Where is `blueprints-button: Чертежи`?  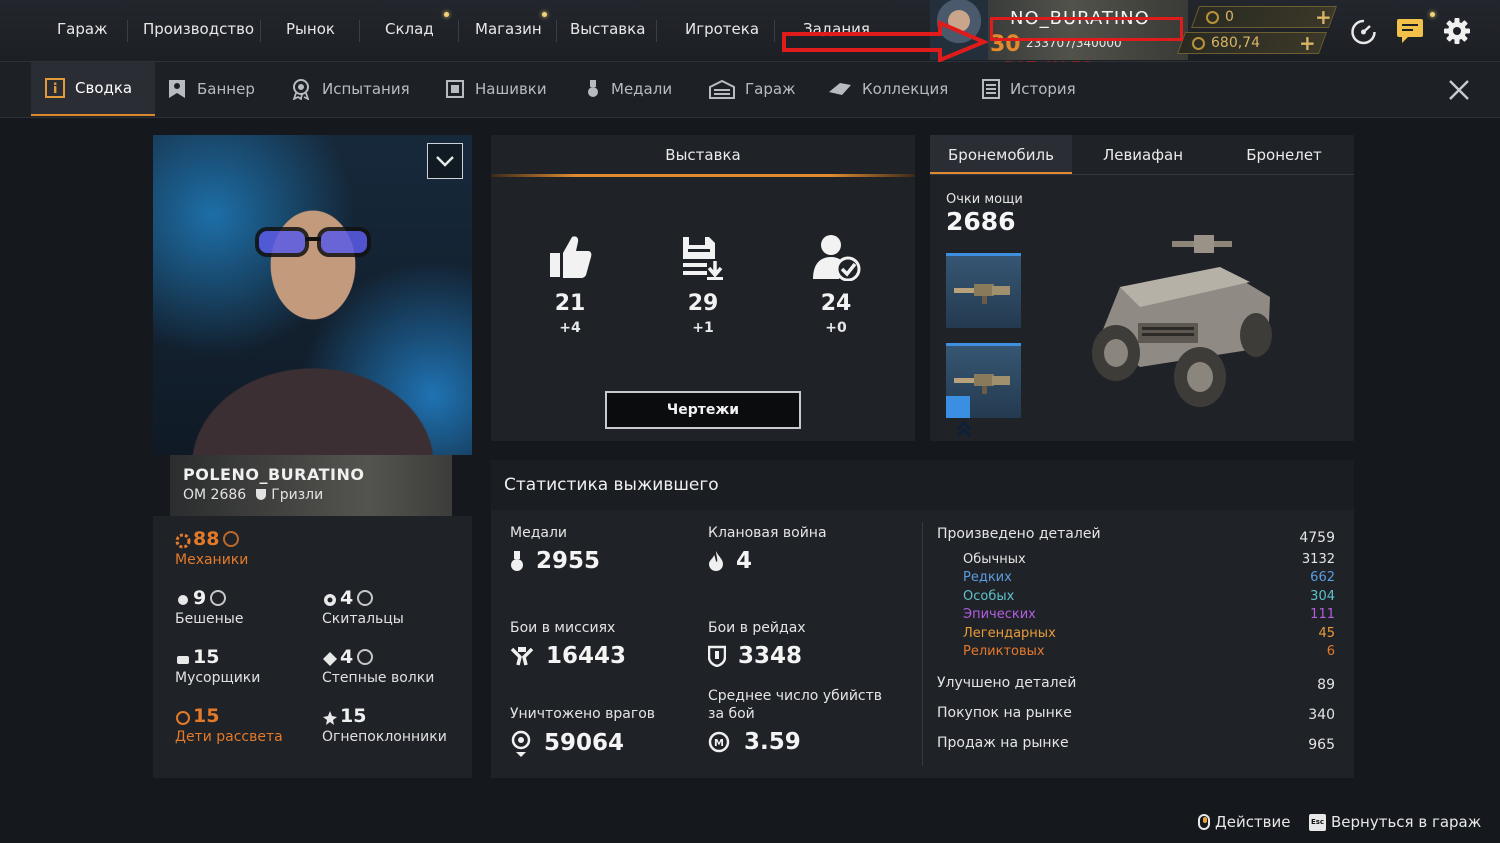 blueprints-button: Чертежи is located at coordinates (703, 410).